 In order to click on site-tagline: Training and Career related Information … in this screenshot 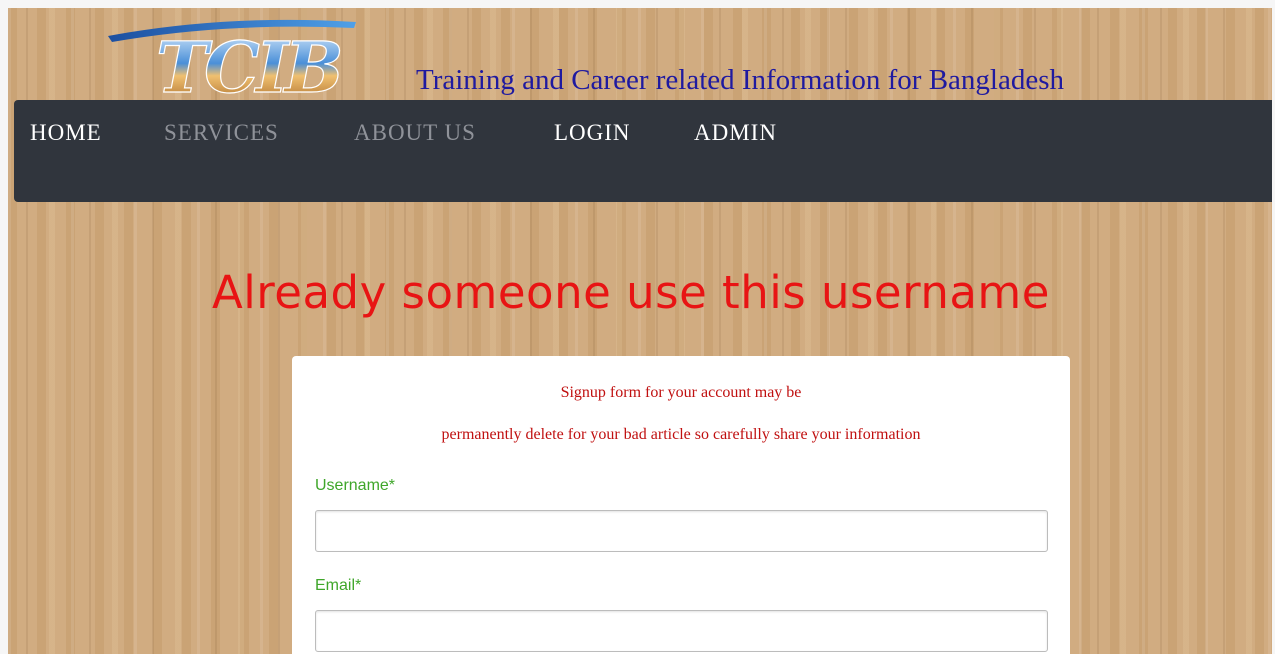, I will do `click(740, 80)`.